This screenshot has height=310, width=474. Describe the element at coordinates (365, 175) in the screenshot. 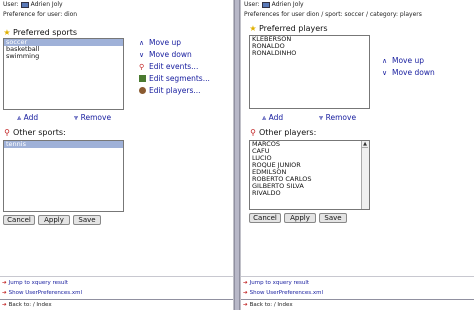

I see `scrollbar: ▲` at that location.